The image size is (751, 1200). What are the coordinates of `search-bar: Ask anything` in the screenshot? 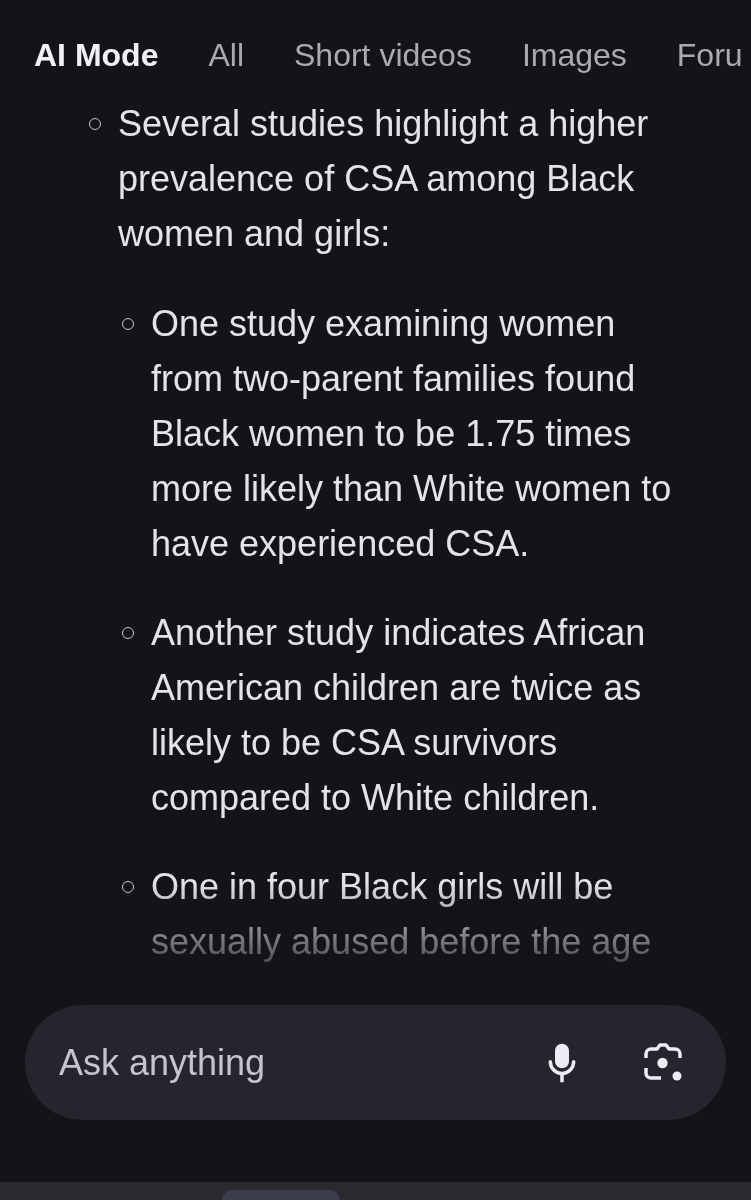 It's located at (375, 1062).